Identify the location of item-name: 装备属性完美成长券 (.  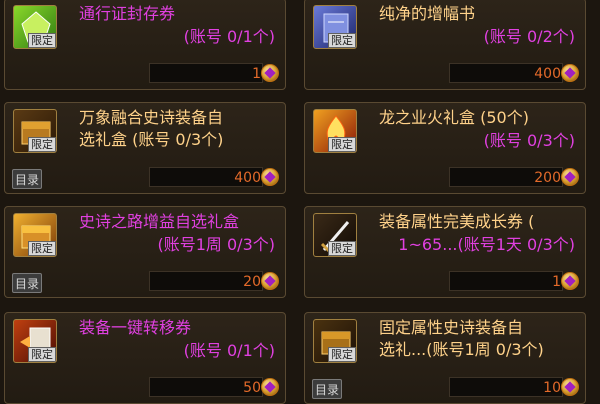
(457, 221).